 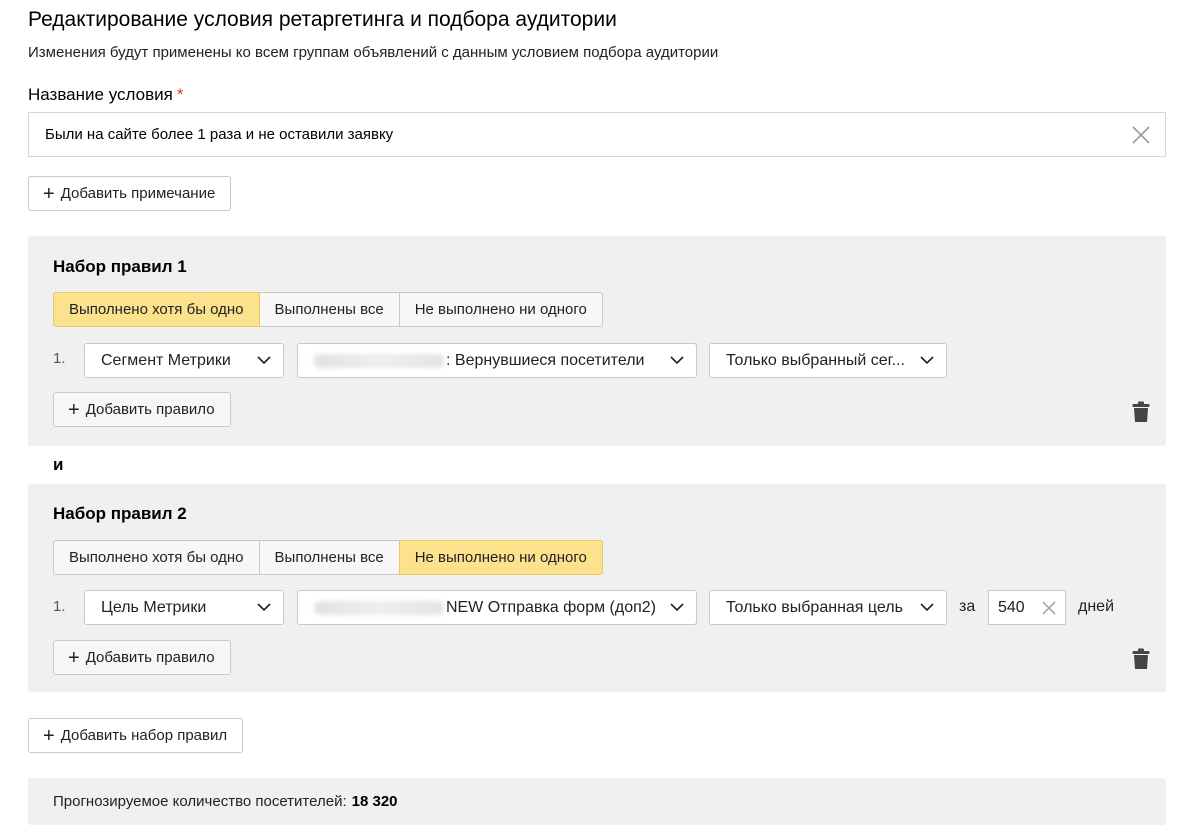 I want to click on add-ruleset-button: + Добавить набор правил, so click(x=136, y=735).